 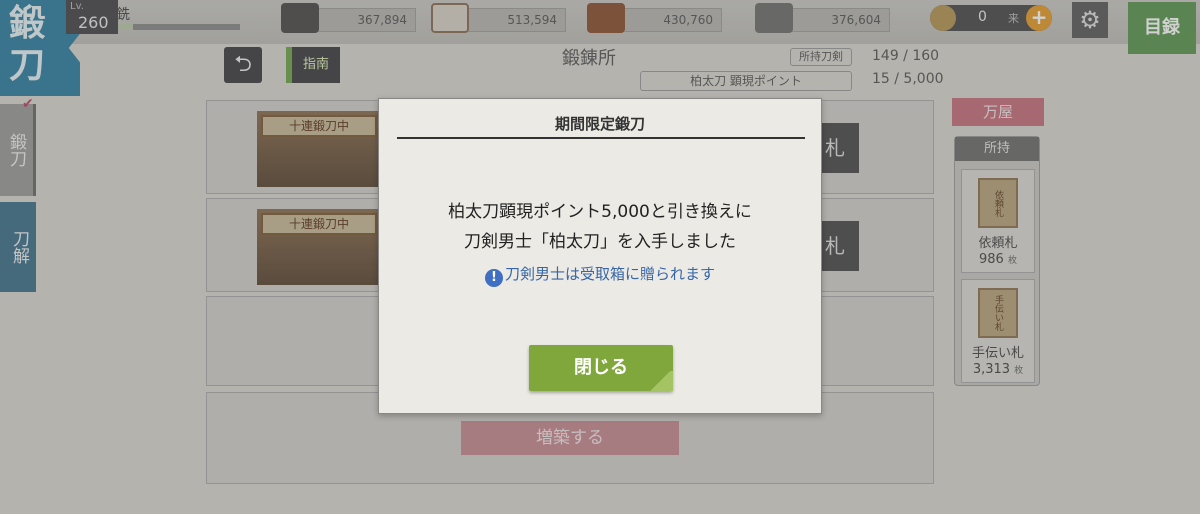 I want to click on info-icon: !, so click(x=493, y=278).